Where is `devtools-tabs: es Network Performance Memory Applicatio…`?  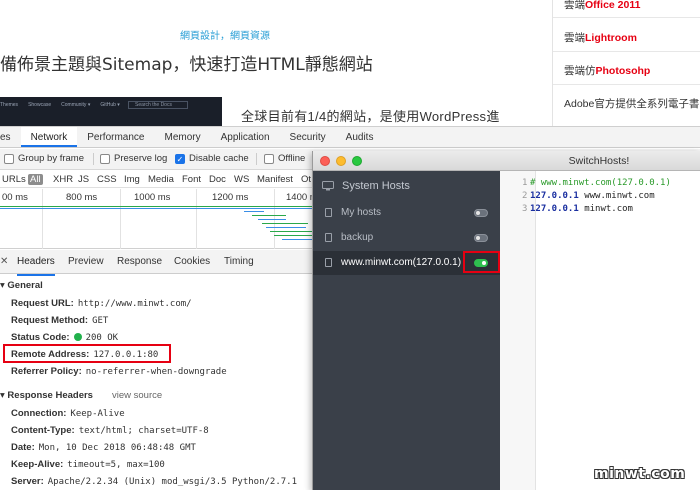
devtools-tabs: es Network Performance Memory Applicatio… is located at coordinates (350, 137).